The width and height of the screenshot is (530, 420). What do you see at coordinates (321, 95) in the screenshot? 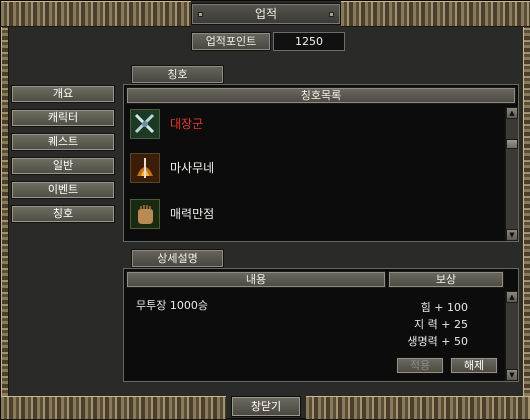
I see `title-list-header: 칭호목록` at bounding box center [321, 95].